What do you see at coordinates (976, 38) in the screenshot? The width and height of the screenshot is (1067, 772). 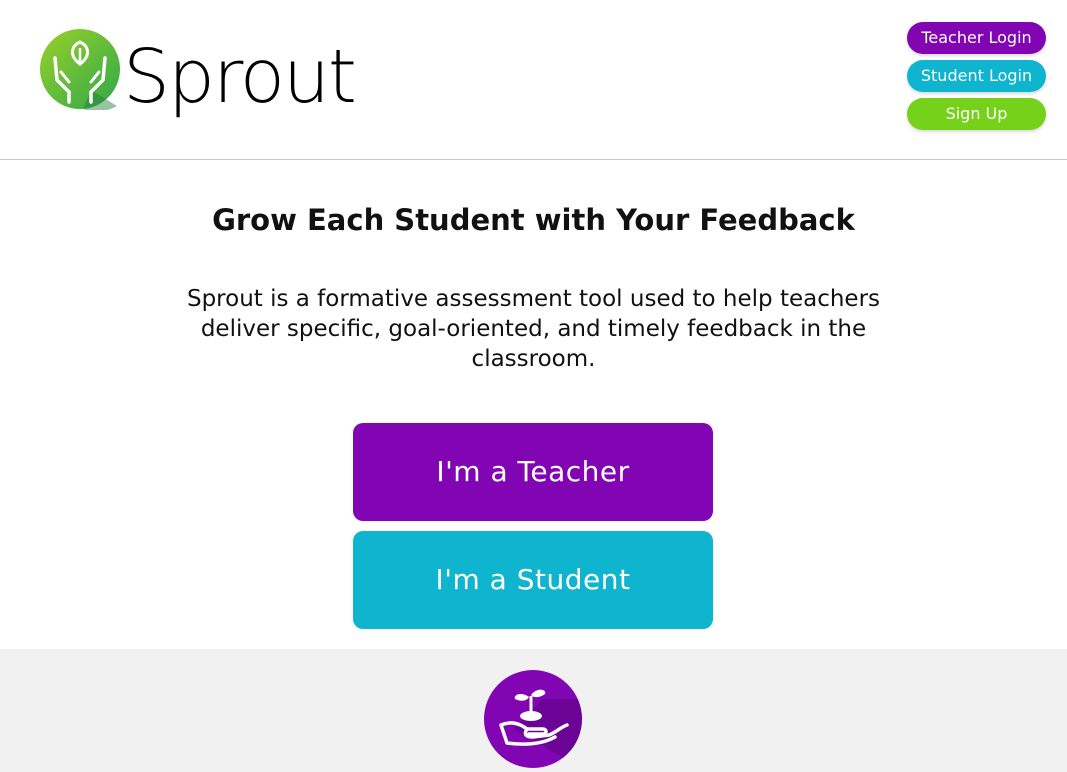 I see `teacher-login-button: Teacher Login` at bounding box center [976, 38].